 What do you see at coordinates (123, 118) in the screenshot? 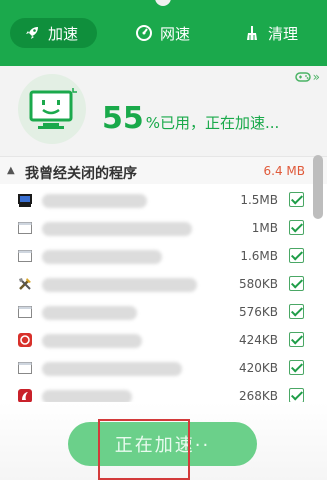
I see `usage-percent: 55` at bounding box center [123, 118].